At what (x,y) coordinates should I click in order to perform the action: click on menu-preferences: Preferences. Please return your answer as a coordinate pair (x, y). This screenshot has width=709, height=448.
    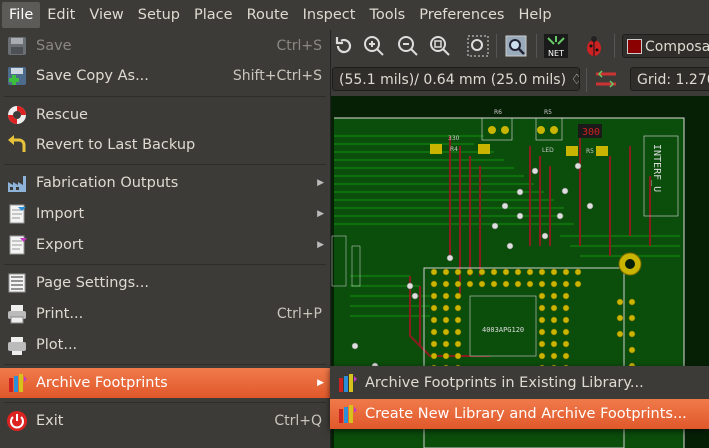
    Looking at the image, I should click on (461, 15).